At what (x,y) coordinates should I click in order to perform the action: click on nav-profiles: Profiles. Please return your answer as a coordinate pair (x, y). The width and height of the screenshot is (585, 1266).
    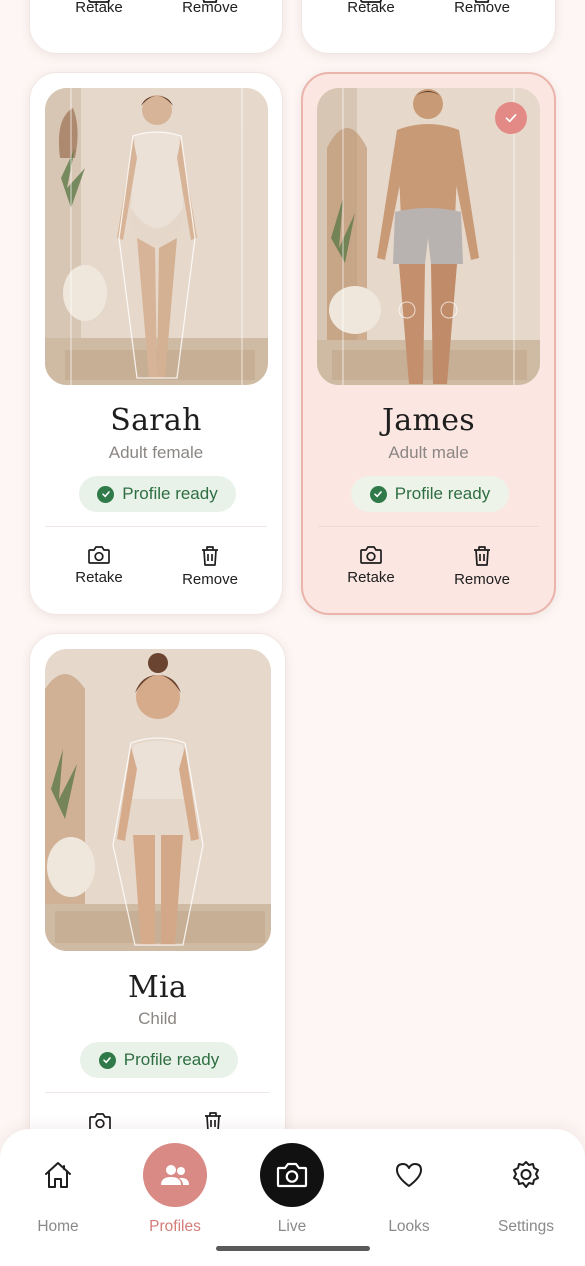
    Looking at the image, I should click on (175, 1189).